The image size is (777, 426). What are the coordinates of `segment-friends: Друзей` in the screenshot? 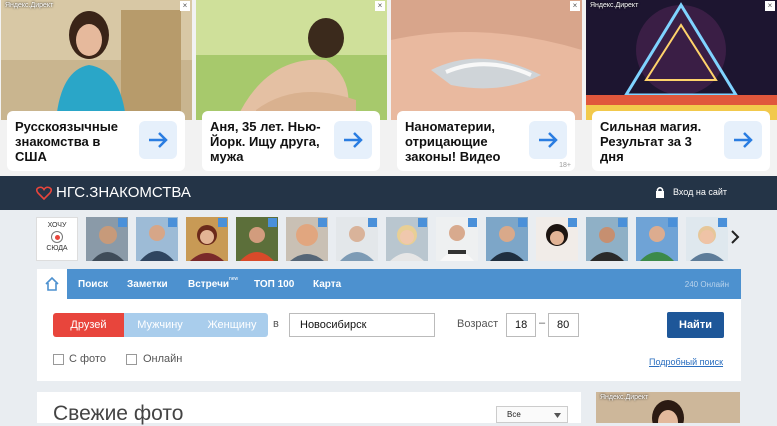 It's located at (88, 325).